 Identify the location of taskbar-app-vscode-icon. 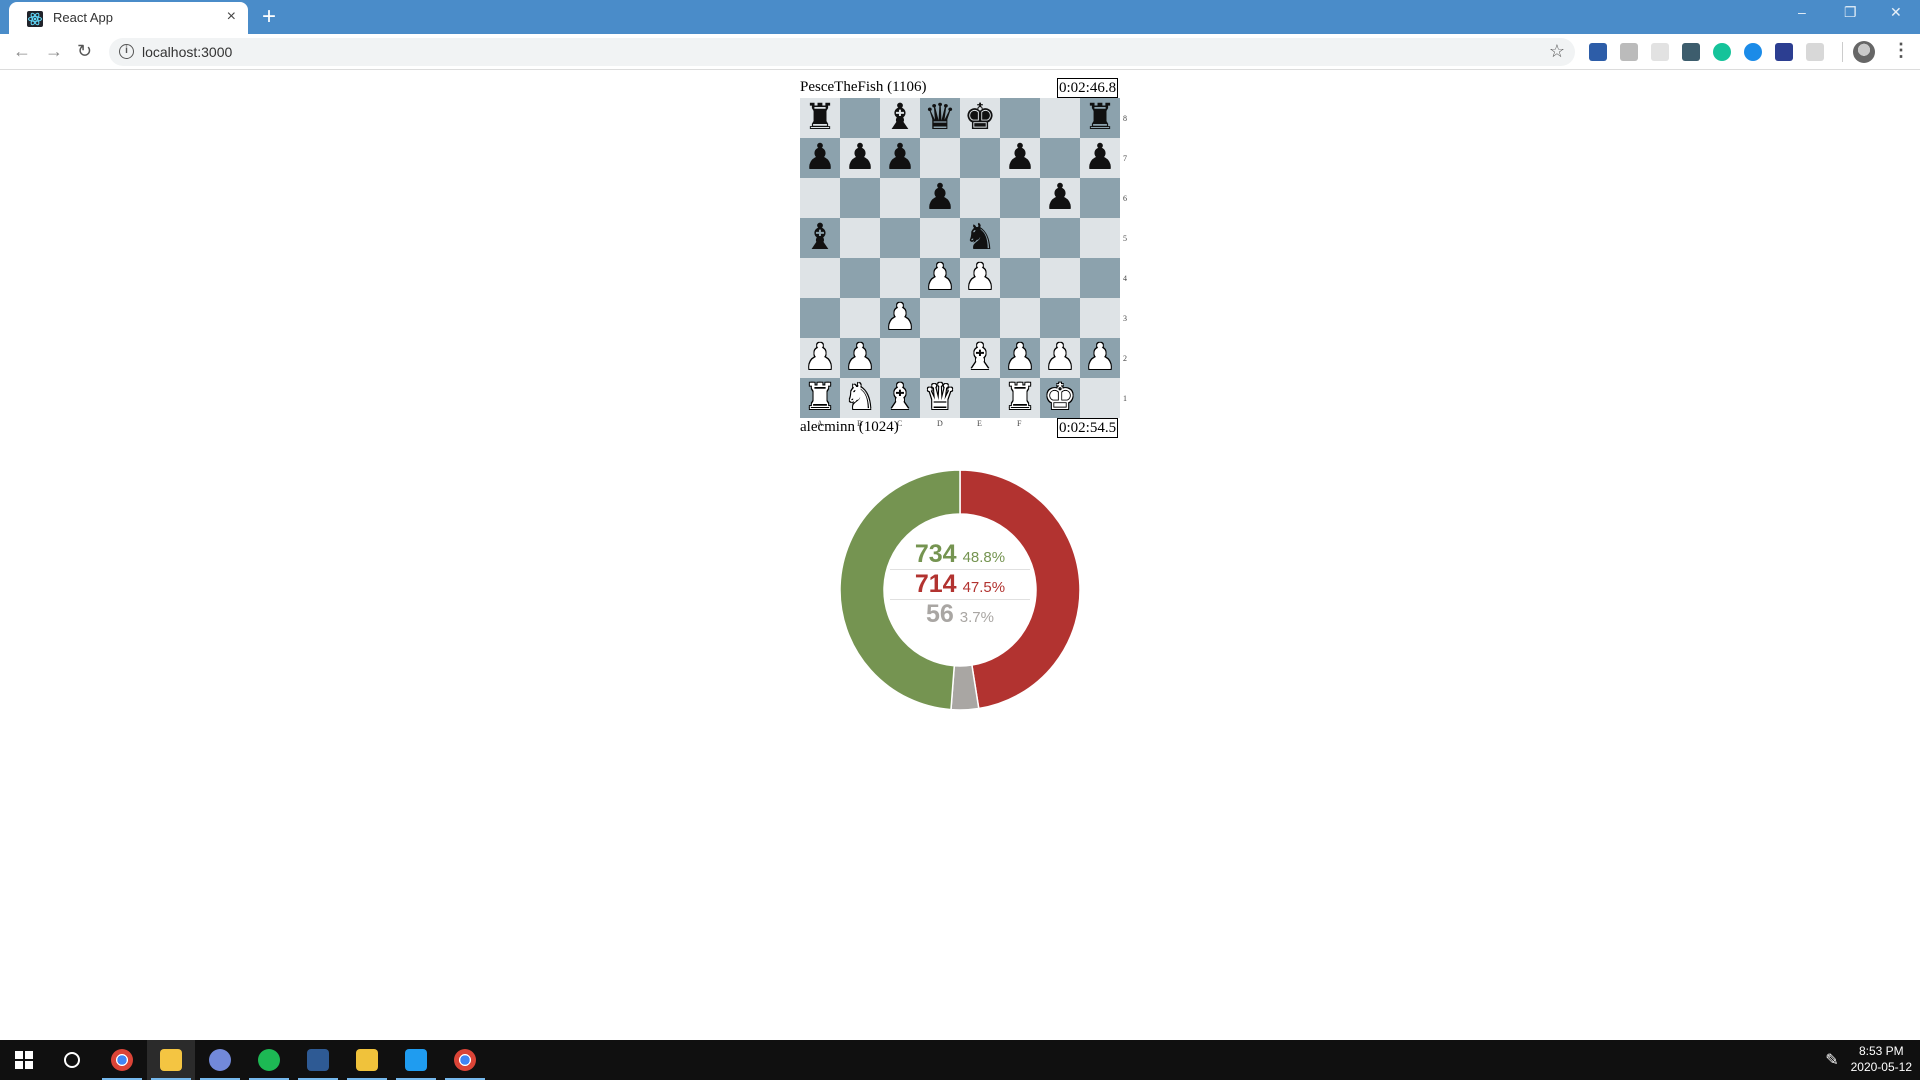
(416, 1060).